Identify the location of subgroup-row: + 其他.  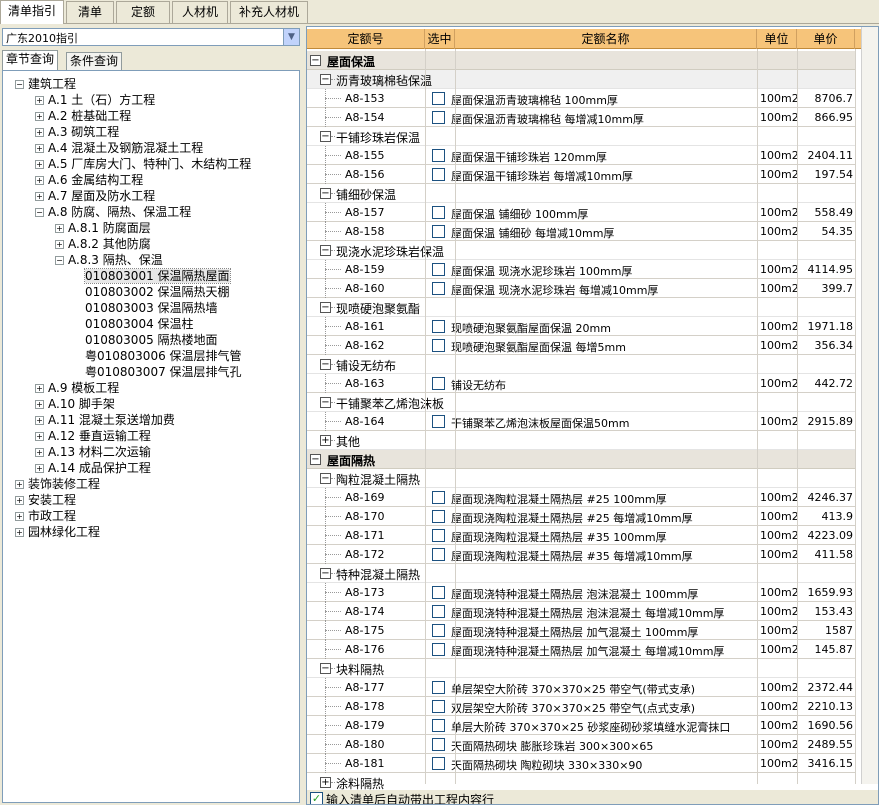
(581, 440).